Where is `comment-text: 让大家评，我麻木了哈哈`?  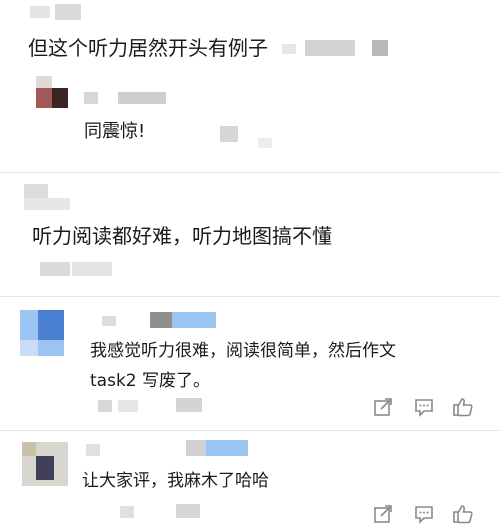
comment-text: 让大家评，我麻木了哈哈 is located at coordinates (175, 481).